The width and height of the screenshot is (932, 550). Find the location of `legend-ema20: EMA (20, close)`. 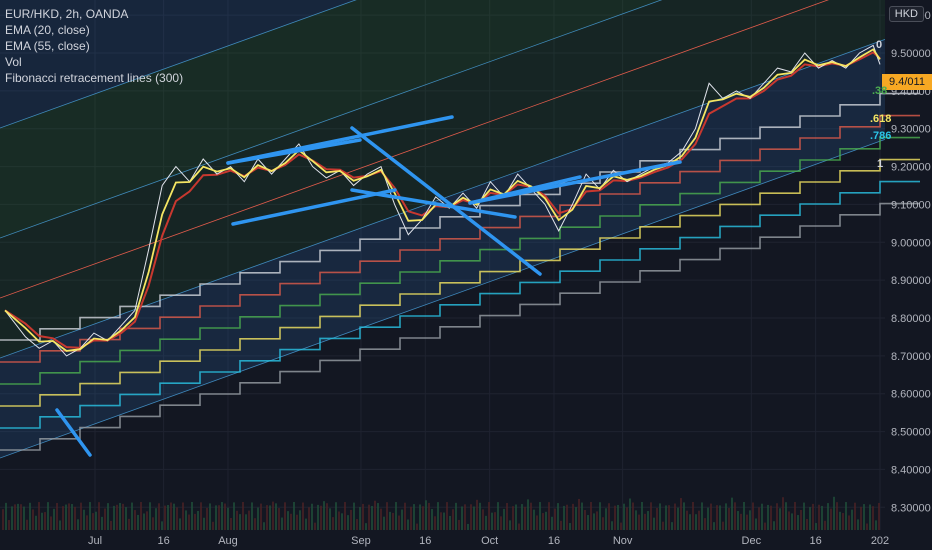

legend-ema20: EMA (20, close) is located at coordinates (94, 30).